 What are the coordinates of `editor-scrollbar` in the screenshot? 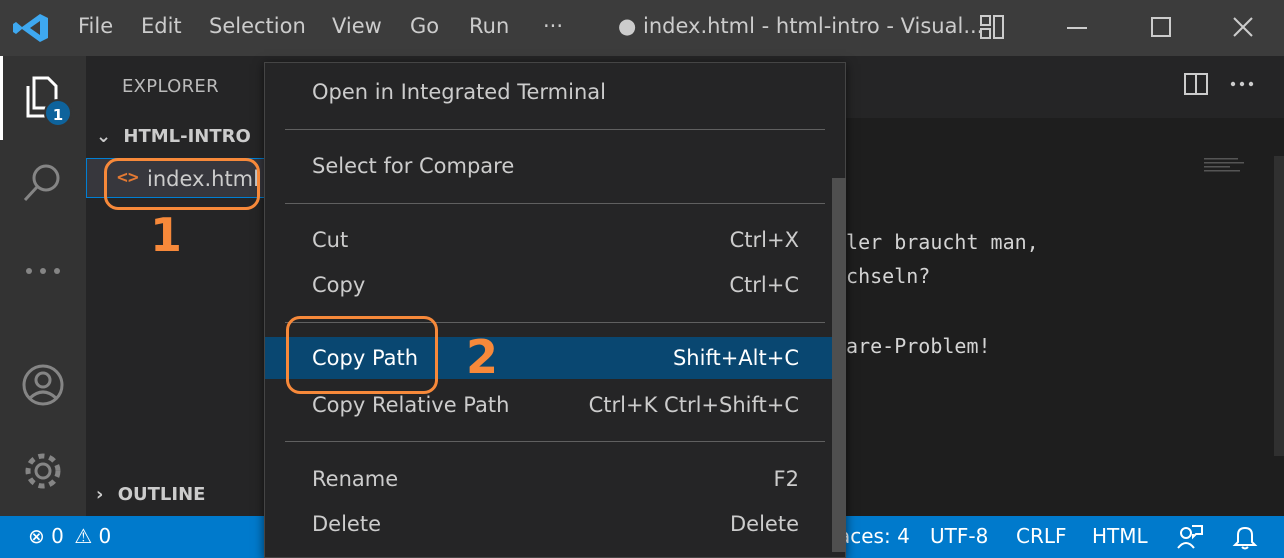 It's located at (1279, 306).